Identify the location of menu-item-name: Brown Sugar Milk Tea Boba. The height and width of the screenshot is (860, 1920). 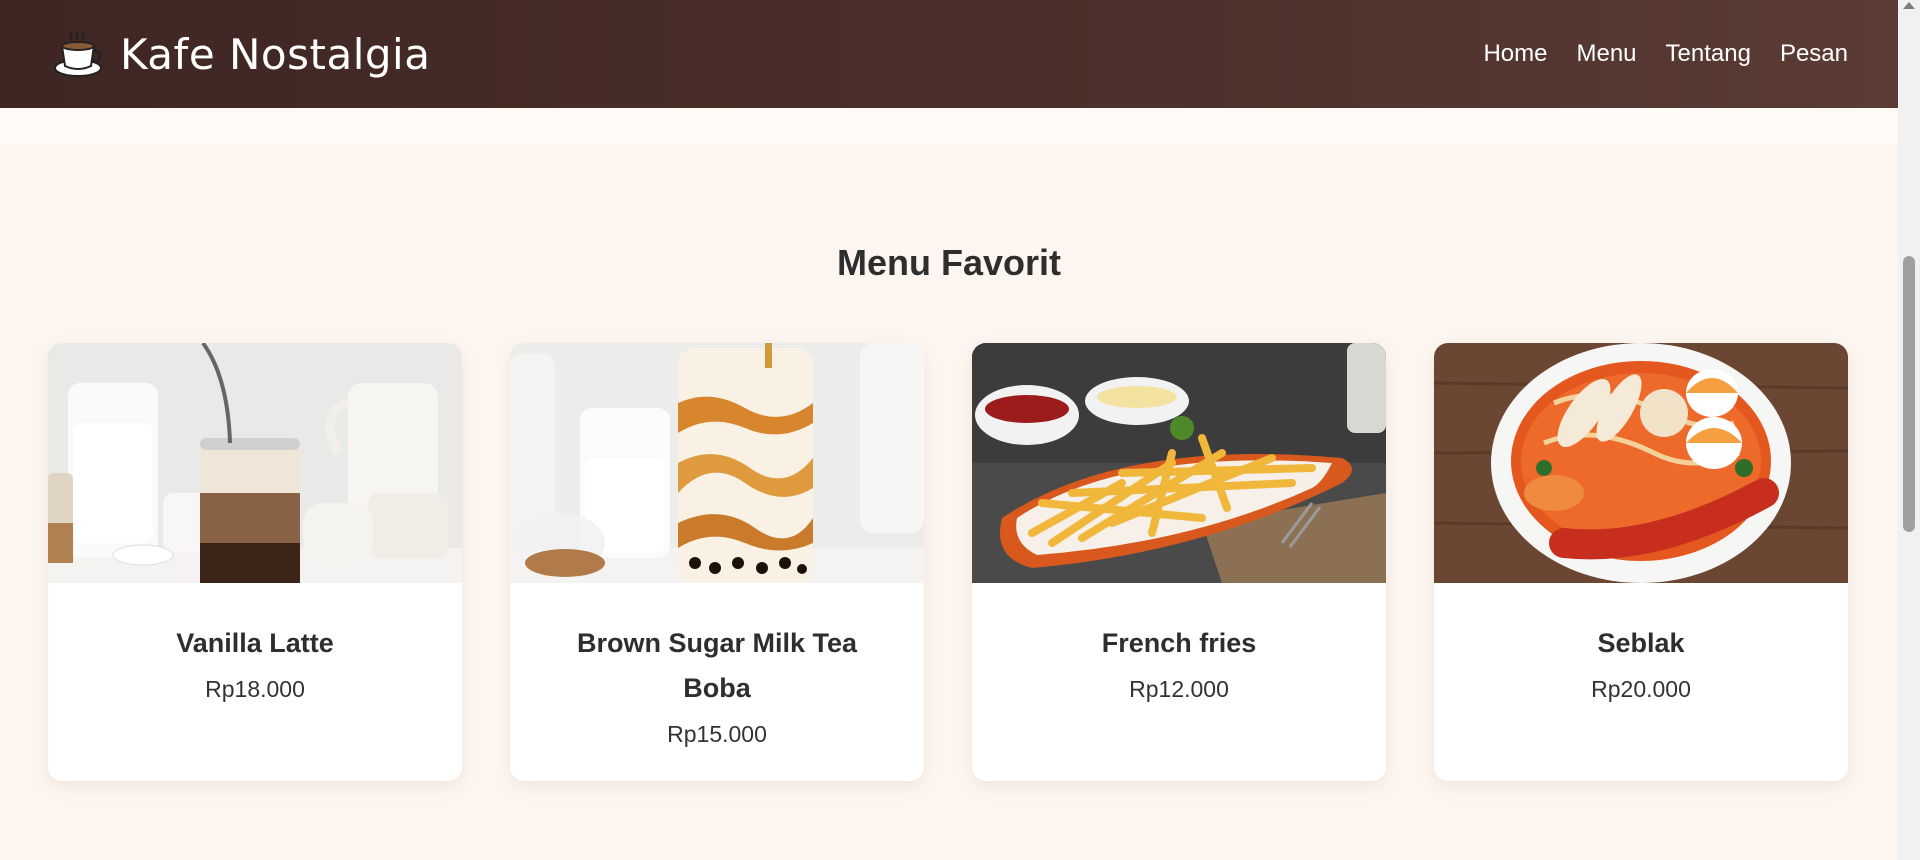
(717, 665).